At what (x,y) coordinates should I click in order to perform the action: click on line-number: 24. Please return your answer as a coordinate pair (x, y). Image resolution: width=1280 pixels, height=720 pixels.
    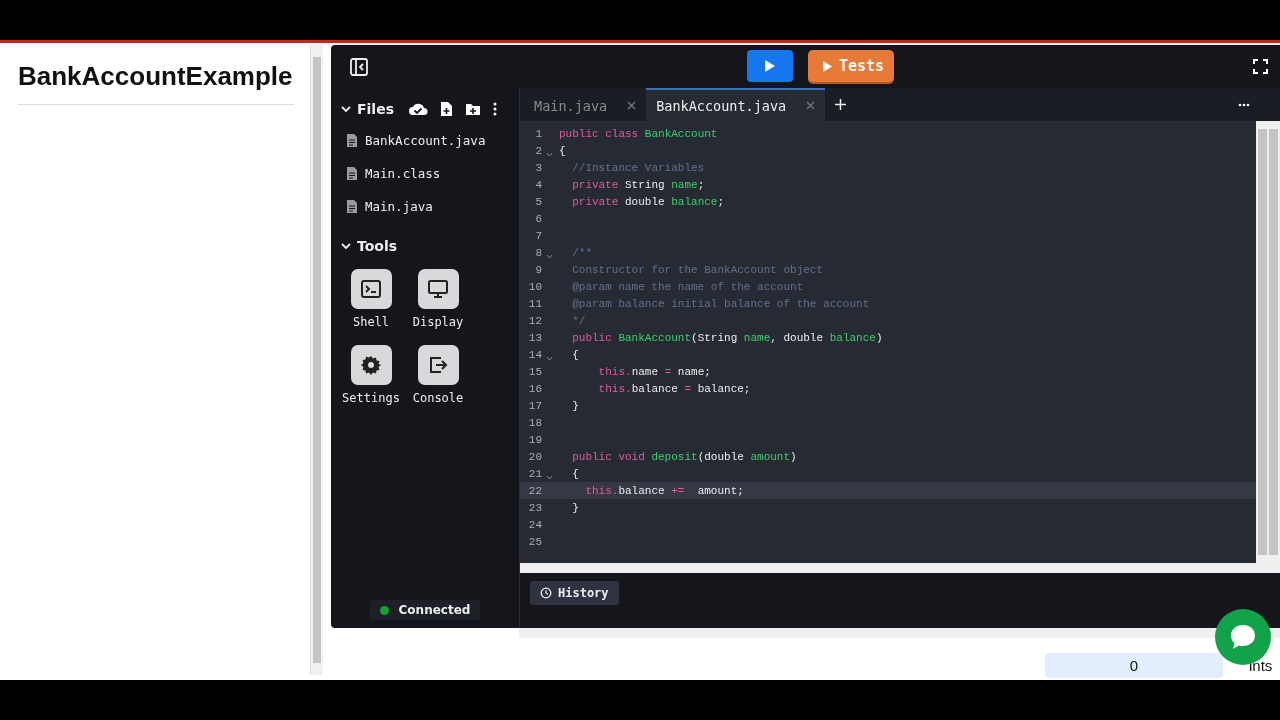
    Looking at the image, I should click on (534, 524).